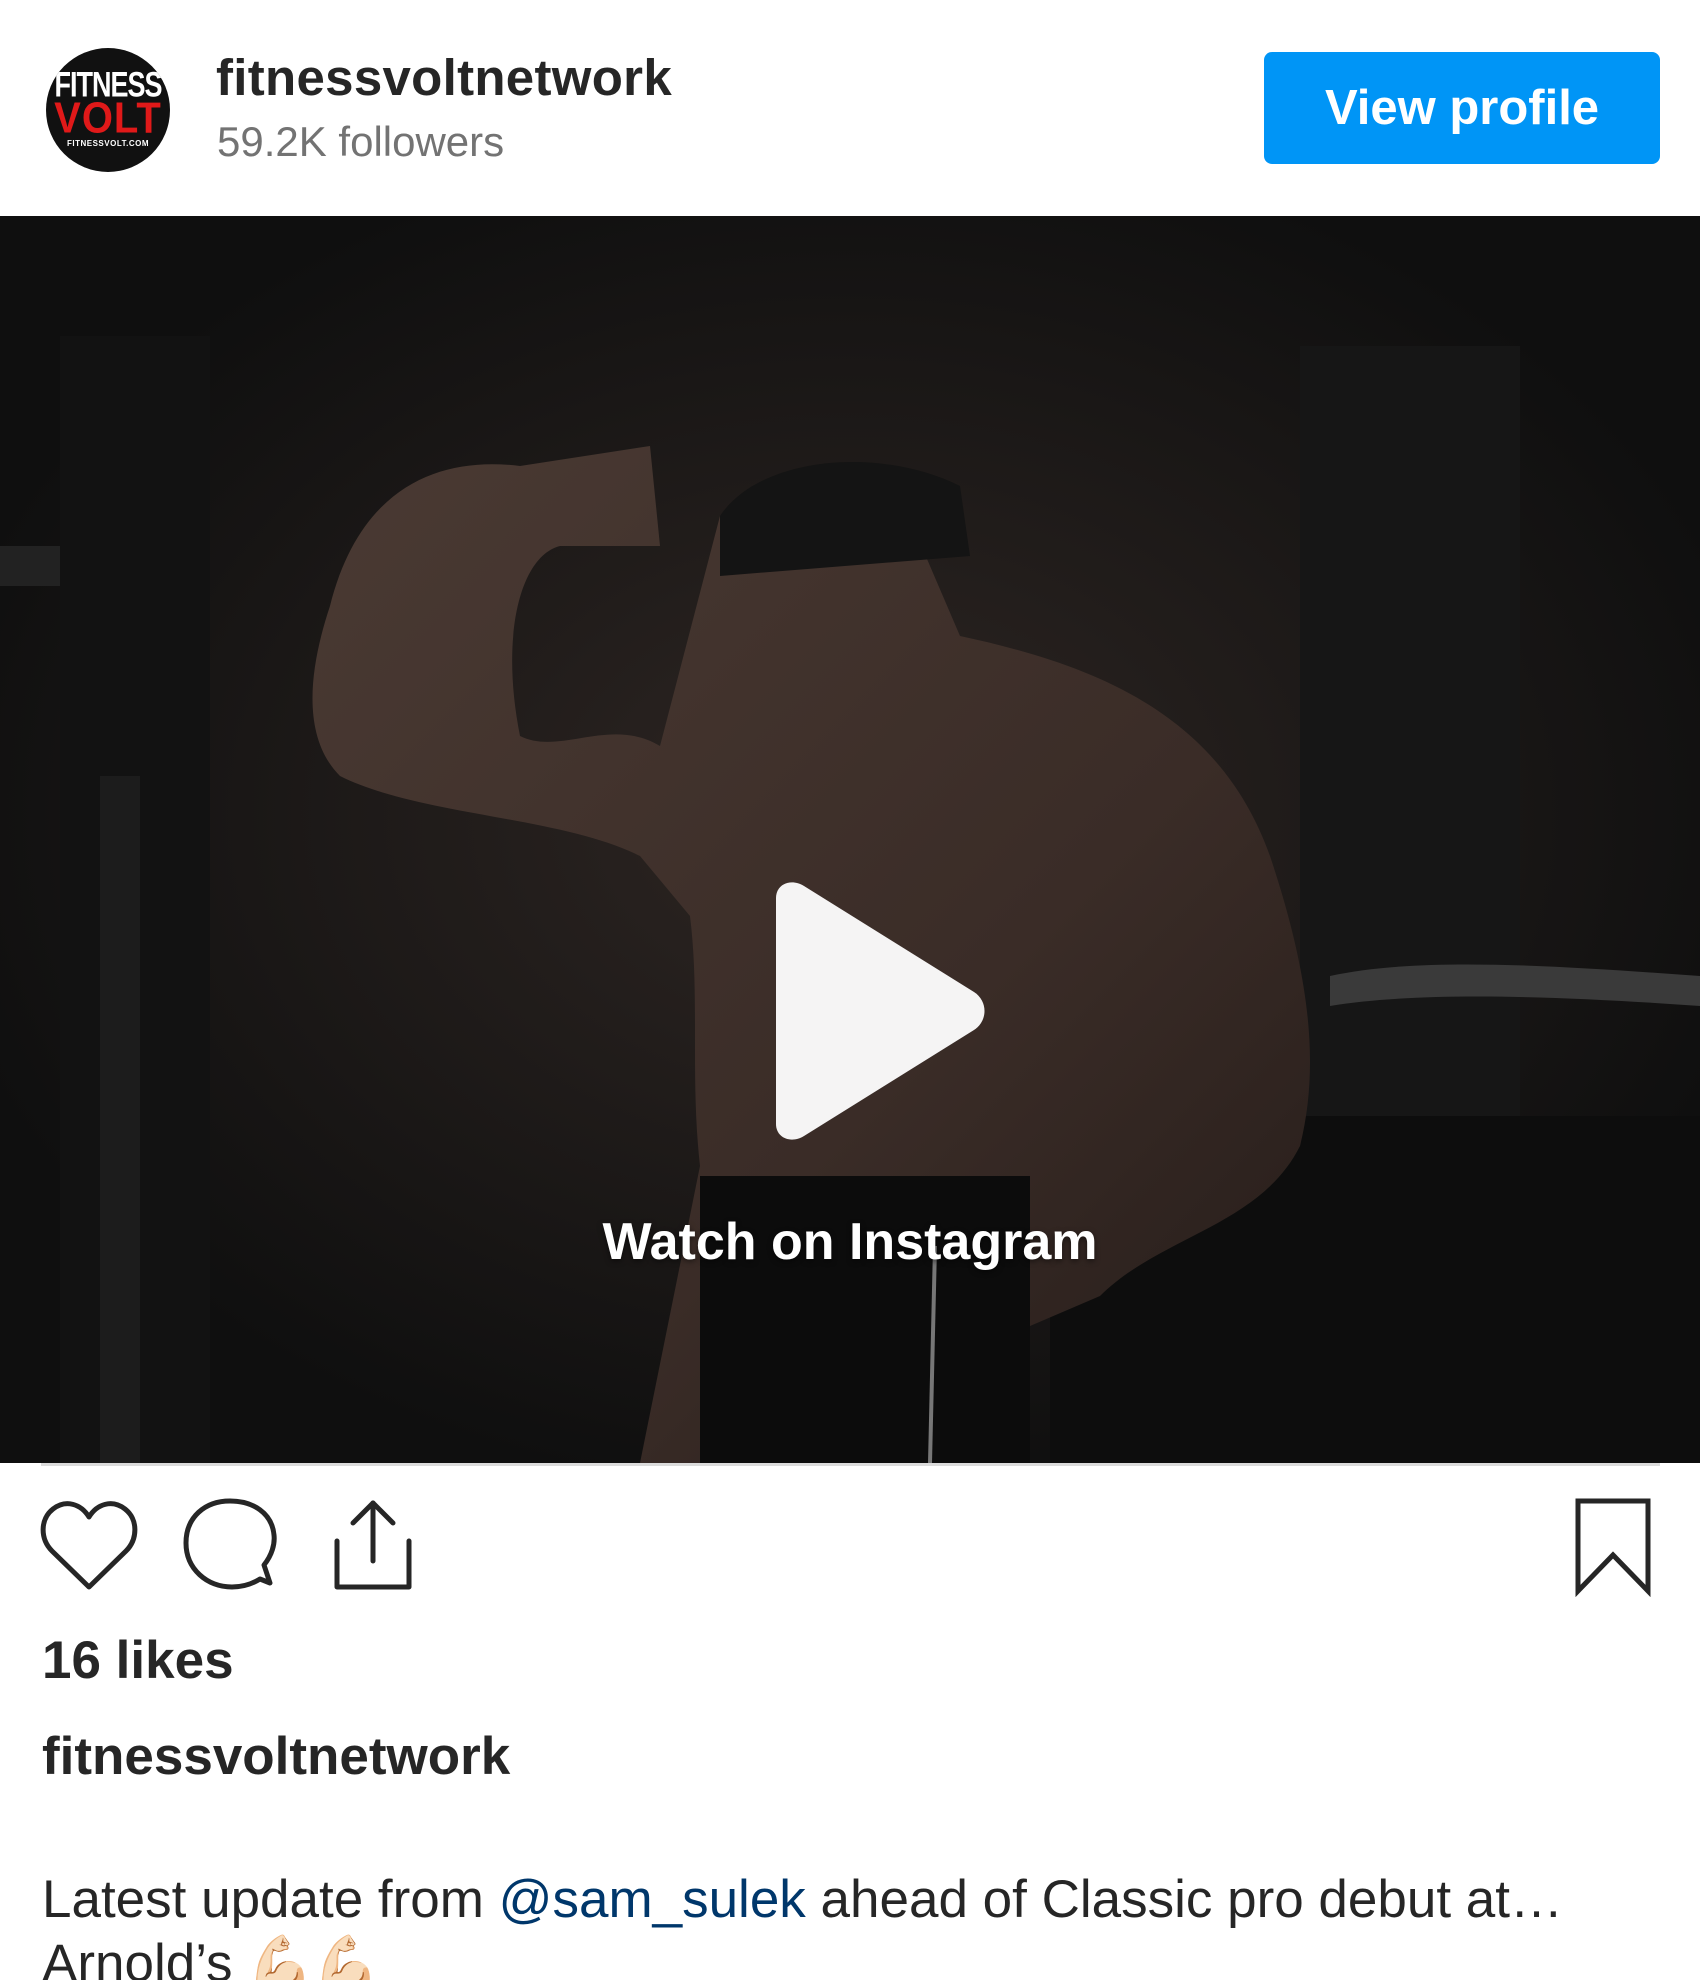 The width and height of the screenshot is (1700, 1980). Describe the element at coordinates (861, 1011) in the screenshot. I see `play-icon` at that location.